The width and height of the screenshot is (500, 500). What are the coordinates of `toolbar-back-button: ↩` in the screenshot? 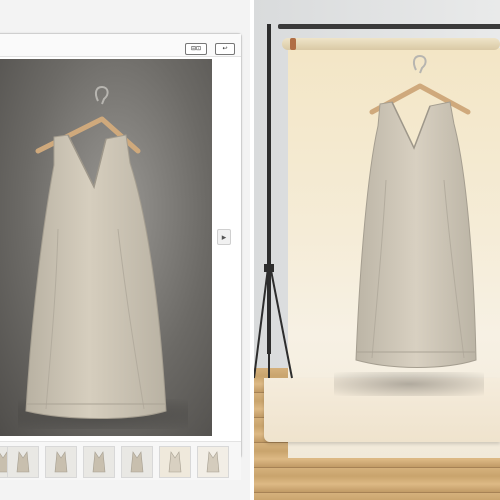 It's located at (225, 49).